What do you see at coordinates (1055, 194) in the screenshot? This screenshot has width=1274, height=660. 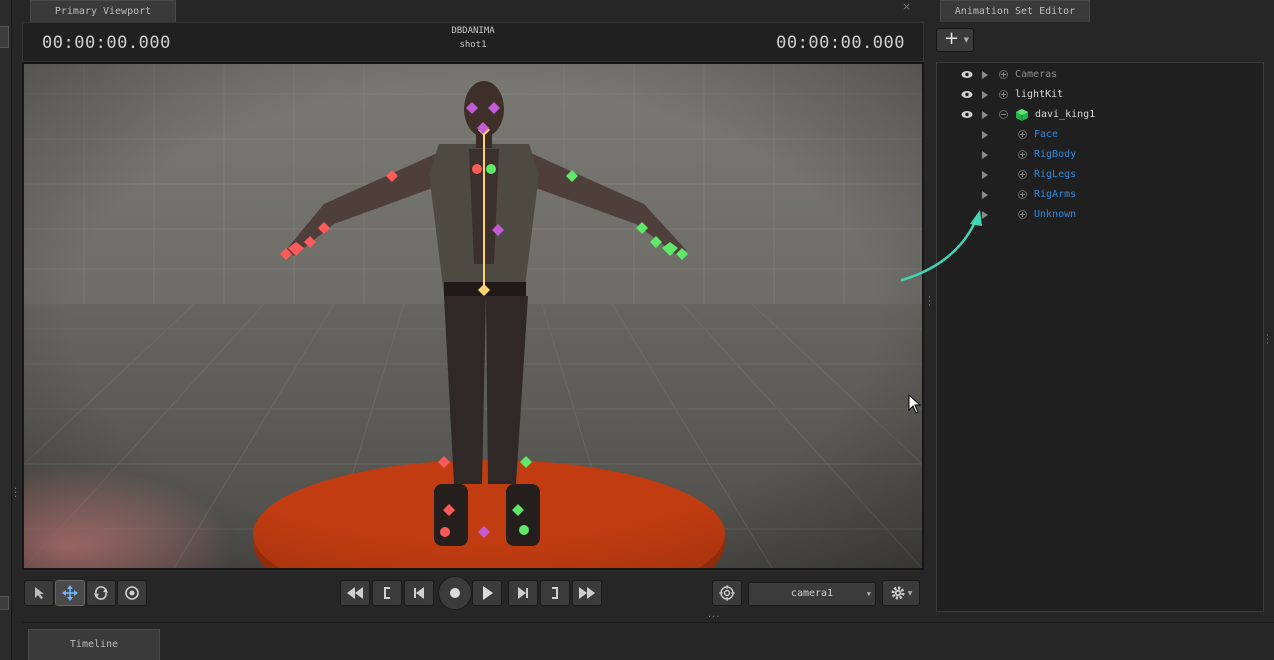 I see `tree-row-label: RigArms` at bounding box center [1055, 194].